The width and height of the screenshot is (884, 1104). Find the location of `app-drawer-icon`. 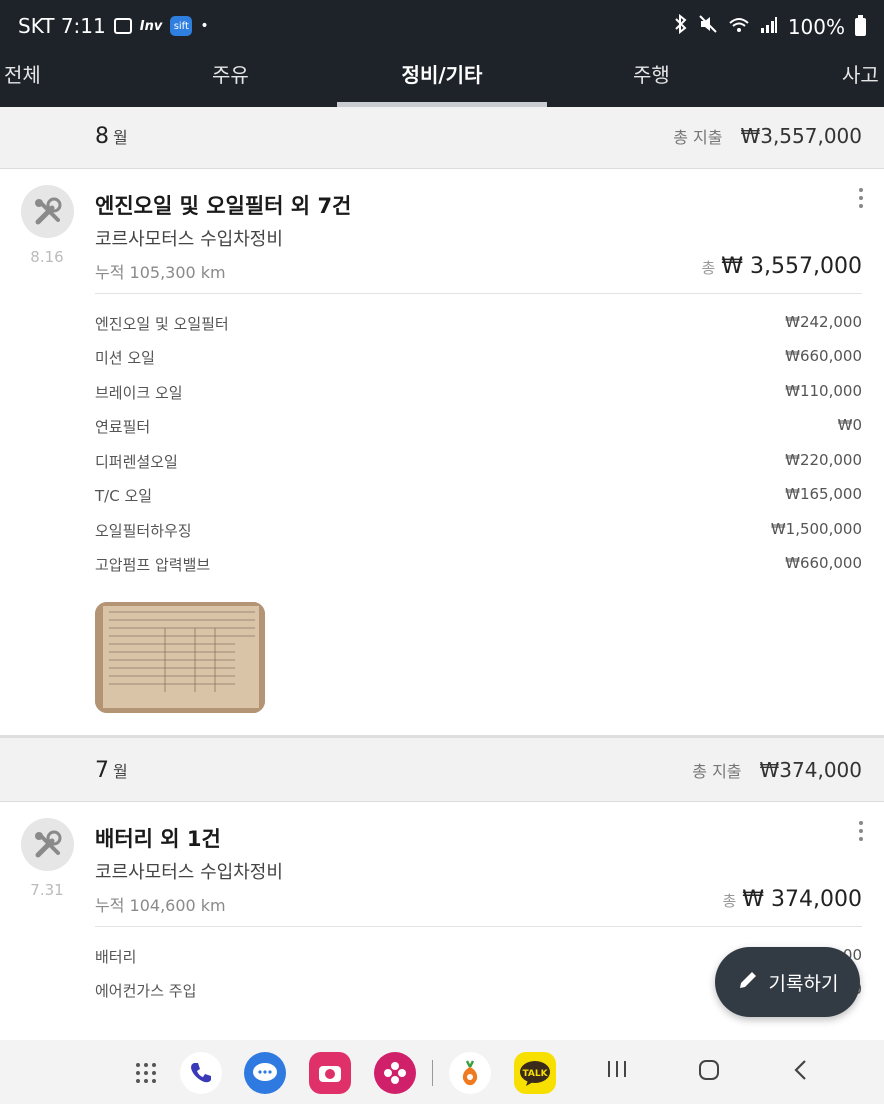

app-drawer-icon is located at coordinates (146, 1073).